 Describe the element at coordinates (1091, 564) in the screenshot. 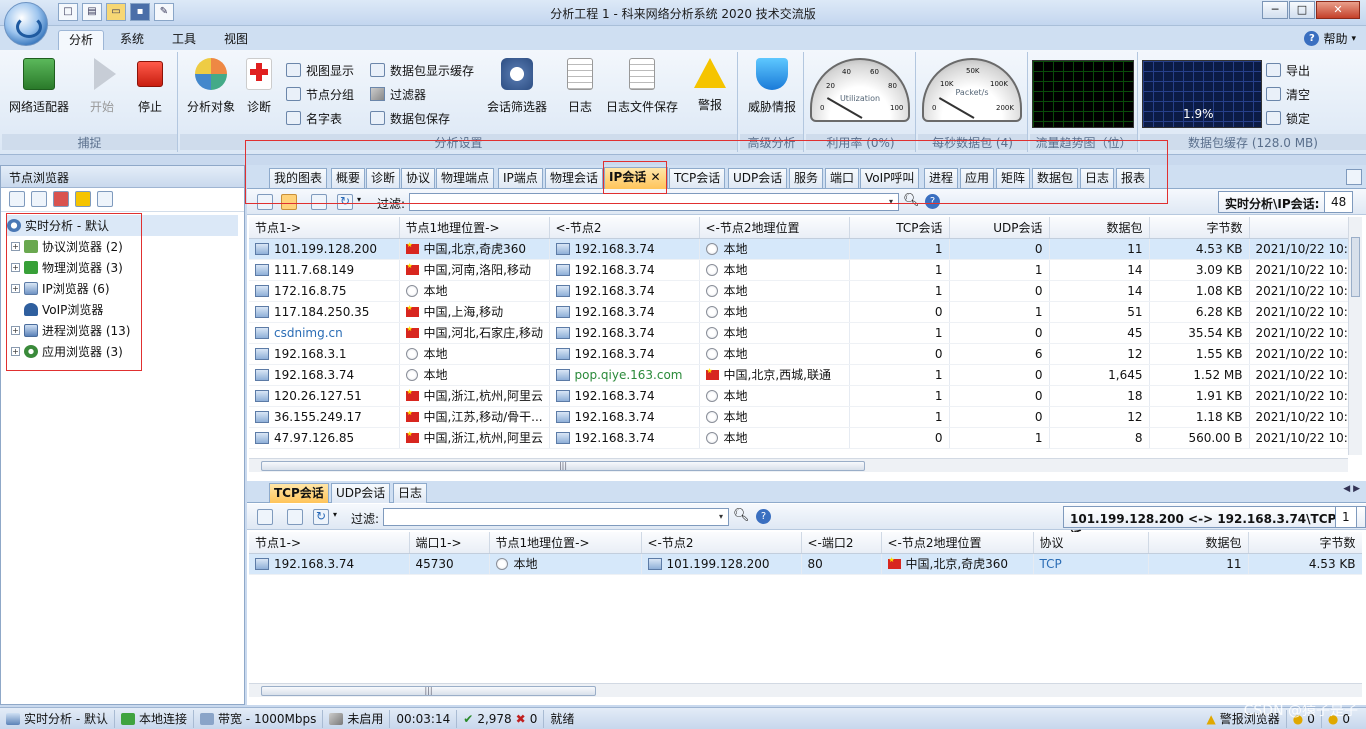

I see `table-cell: TCP` at that location.